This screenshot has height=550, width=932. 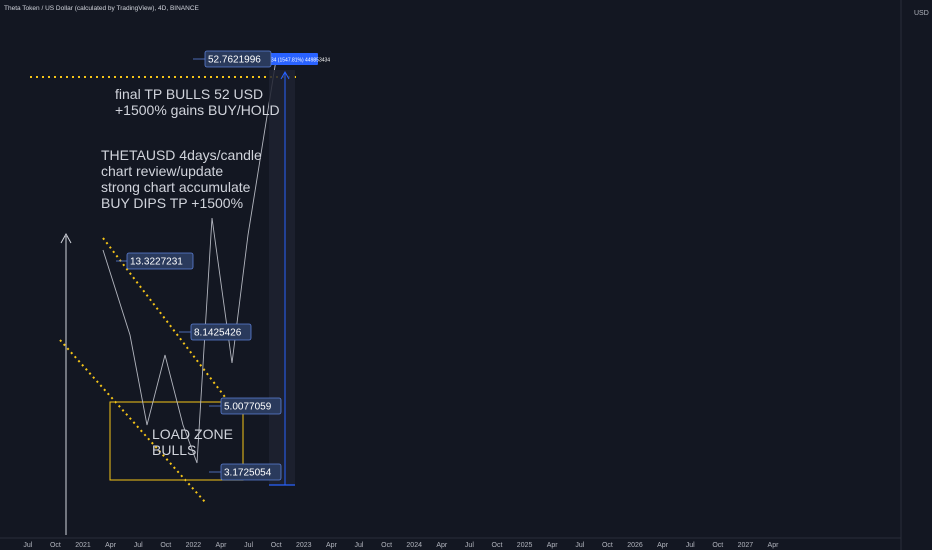 I want to click on y-axis-unit-label: USD, so click(x=921, y=13).